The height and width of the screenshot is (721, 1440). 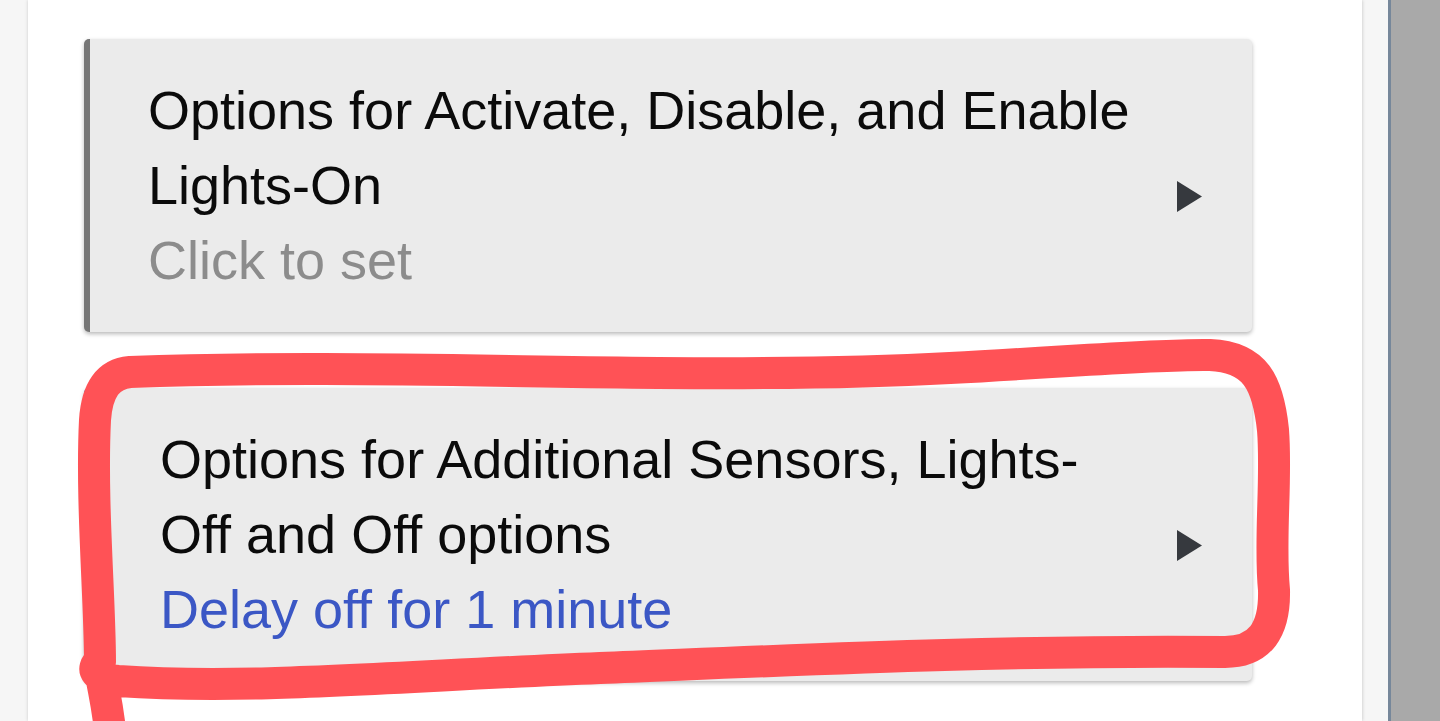 I want to click on option-summary: Delay off for 1 minute, so click(x=417, y=609).